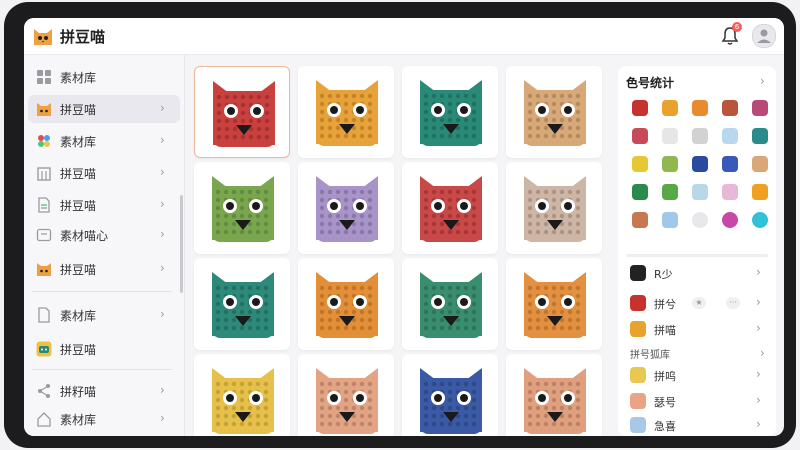  Describe the element at coordinates (699, 375) in the screenshot. I see `bead-row: 拼呜 ›` at that location.